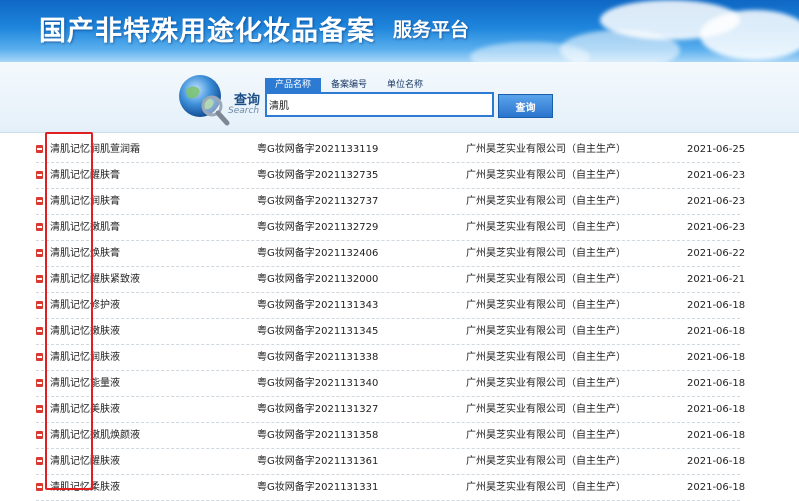 The image size is (799, 501). Describe the element at coordinates (293, 85) in the screenshot. I see `tab-product-name: 产品名称` at that location.